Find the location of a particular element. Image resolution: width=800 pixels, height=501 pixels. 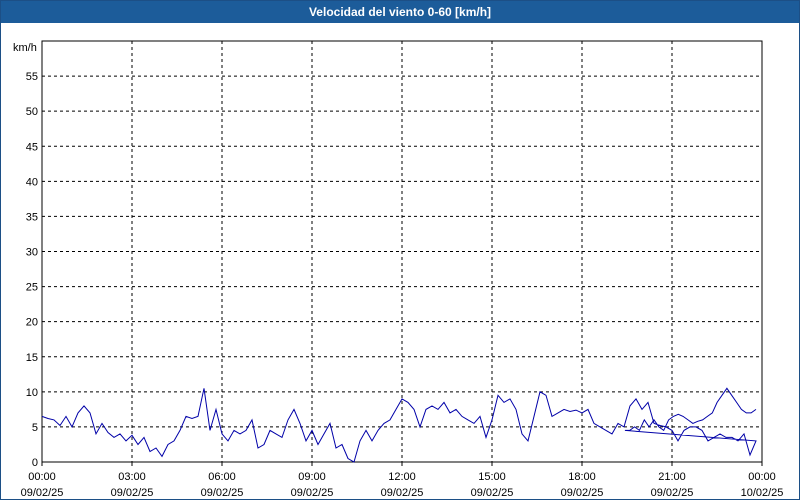

wind-speed-series-line is located at coordinates (399, 425).